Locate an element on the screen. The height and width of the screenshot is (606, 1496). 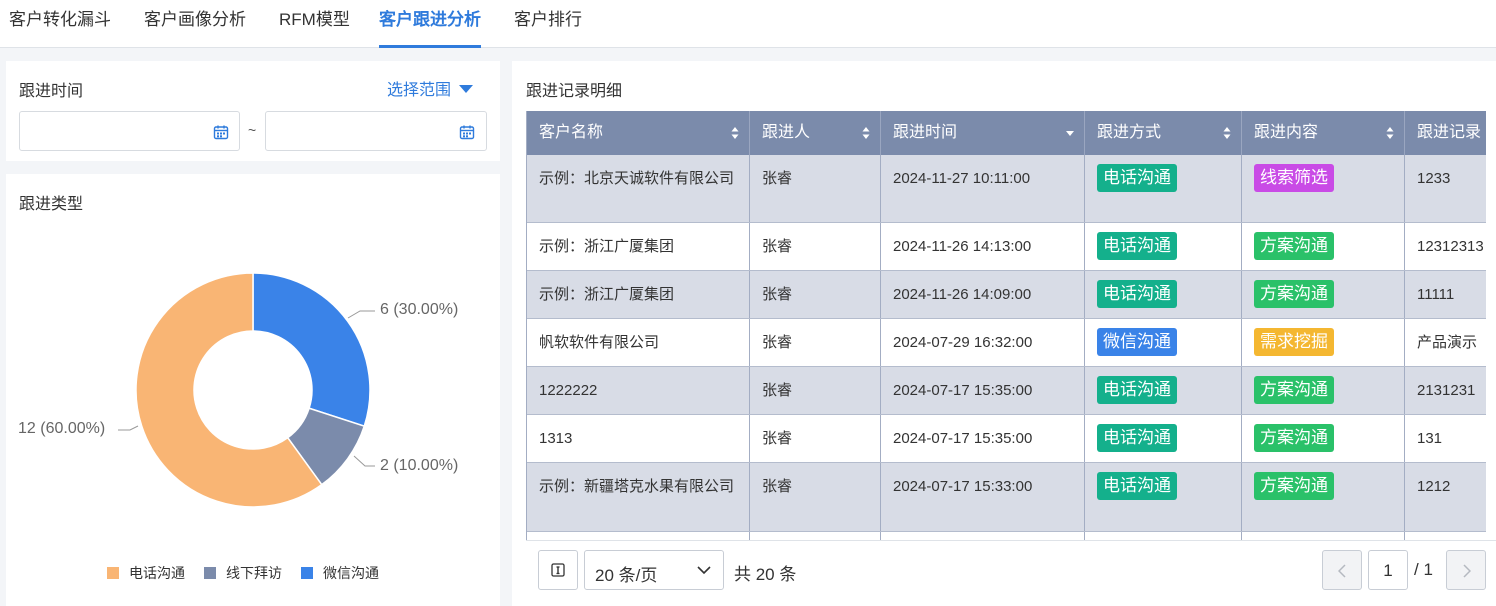
table-row: 1313 张睿 2024-07-17 15:35:00 电话沟通 方案沟通 131 is located at coordinates (1006, 439).